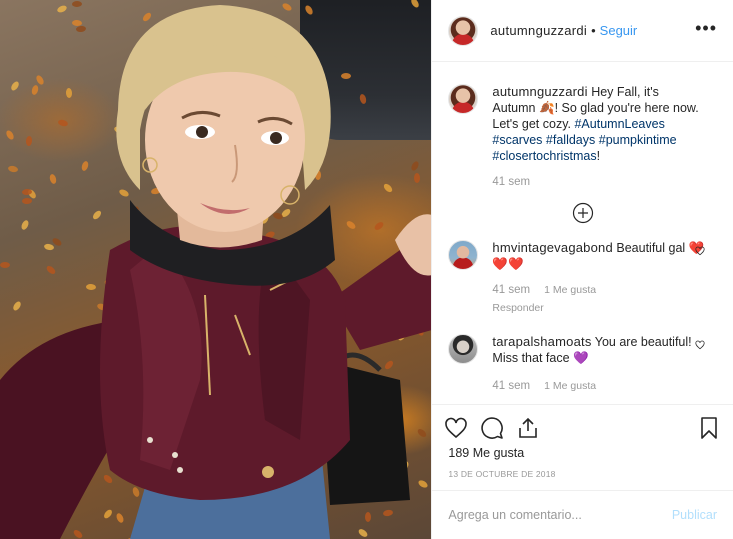 The image size is (733, 539). Describe the element at coordinates (528, 428) in the screenshot. I see `share-icon` at that location.